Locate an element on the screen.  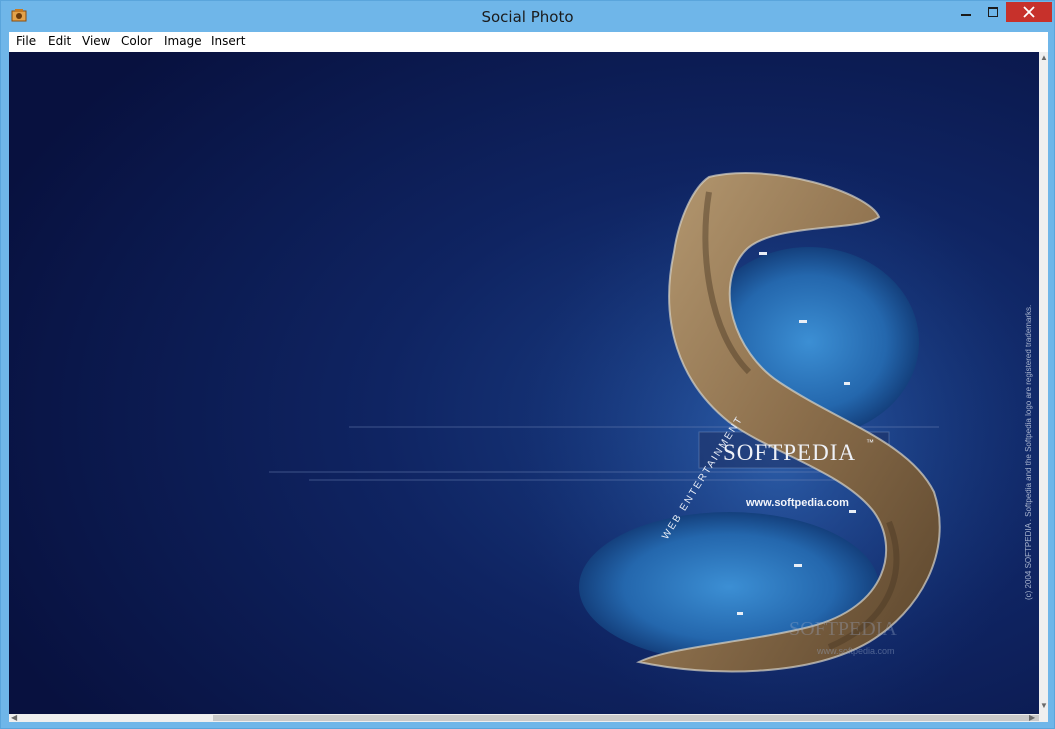
watermark-url: www.softpedia.com is located at coordinates (855, 651).